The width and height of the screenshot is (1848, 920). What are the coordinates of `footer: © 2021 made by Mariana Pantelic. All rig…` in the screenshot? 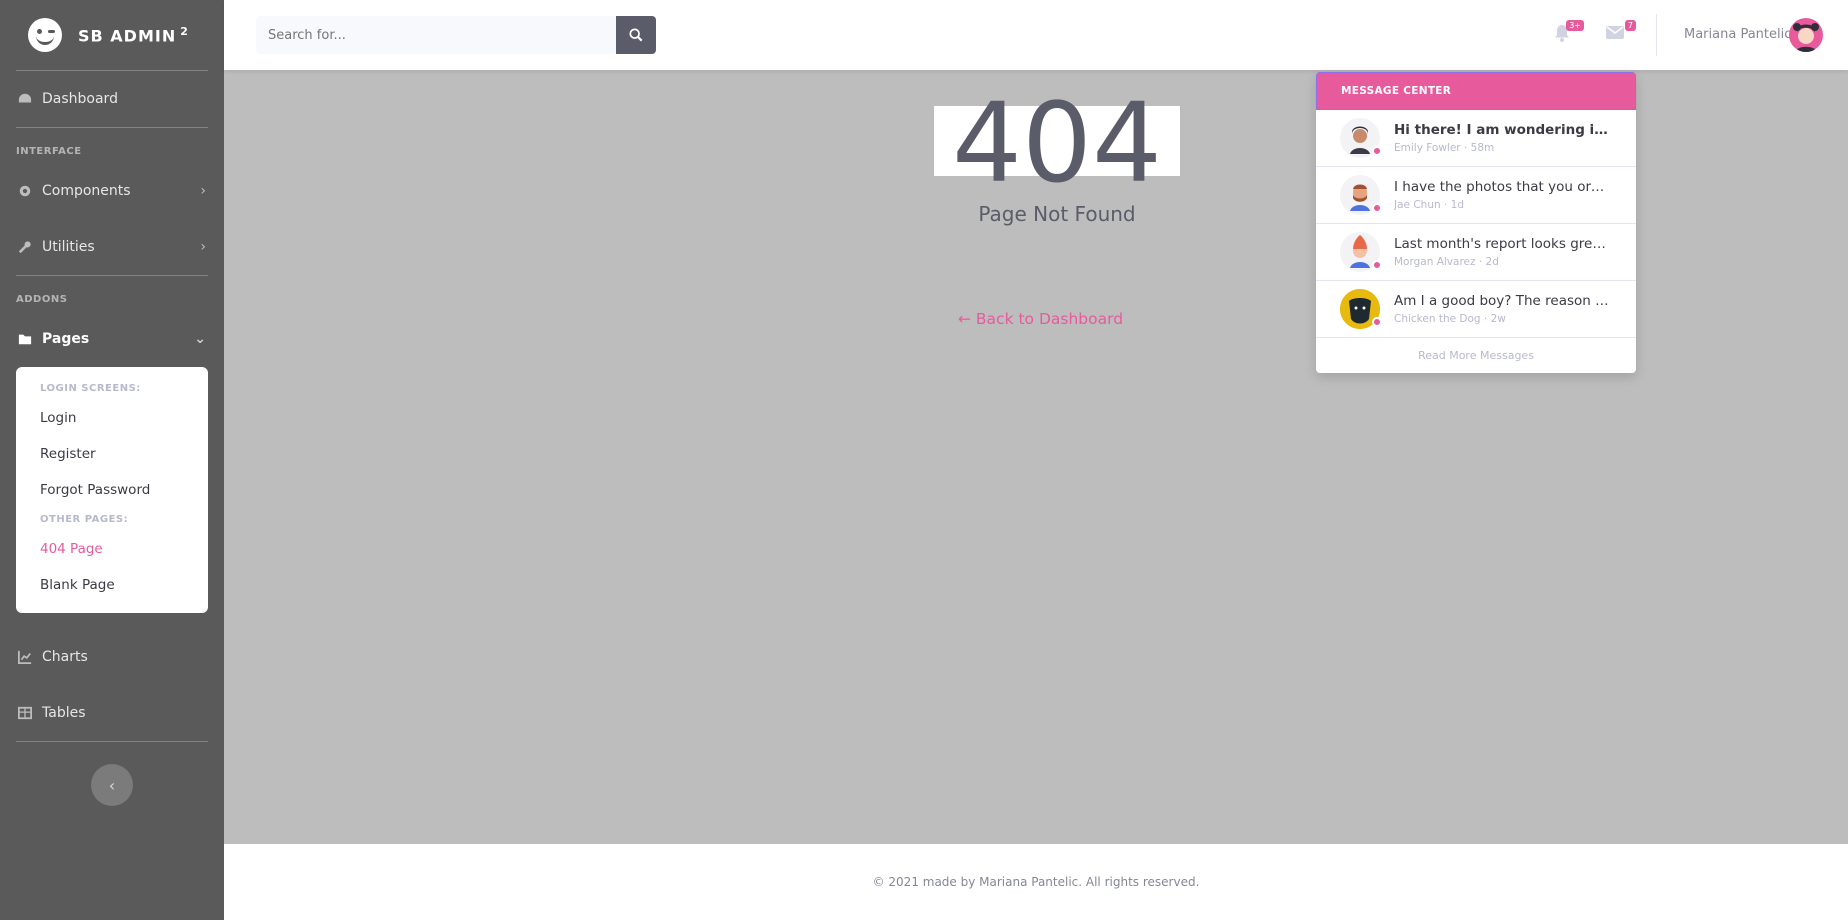 It's located at (1036, 882).